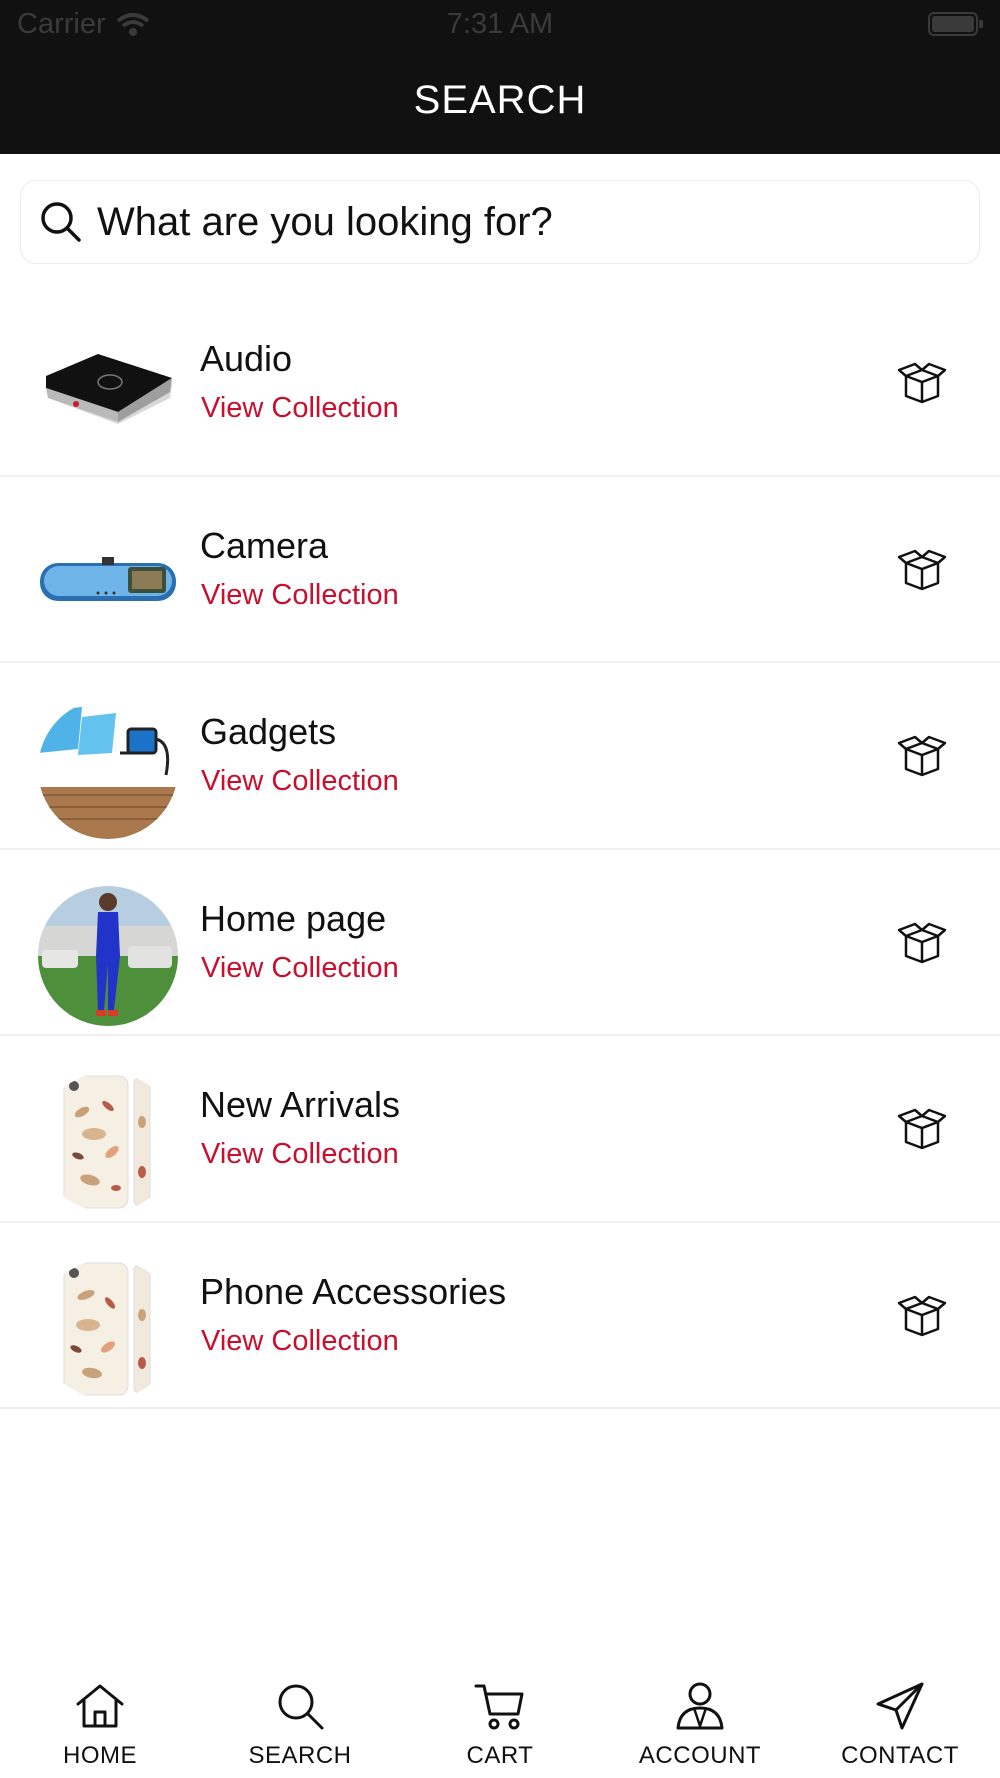  Describe the element at coordinates (264, 545) in the screenshot. I see `collection-title: Camera` at that location.